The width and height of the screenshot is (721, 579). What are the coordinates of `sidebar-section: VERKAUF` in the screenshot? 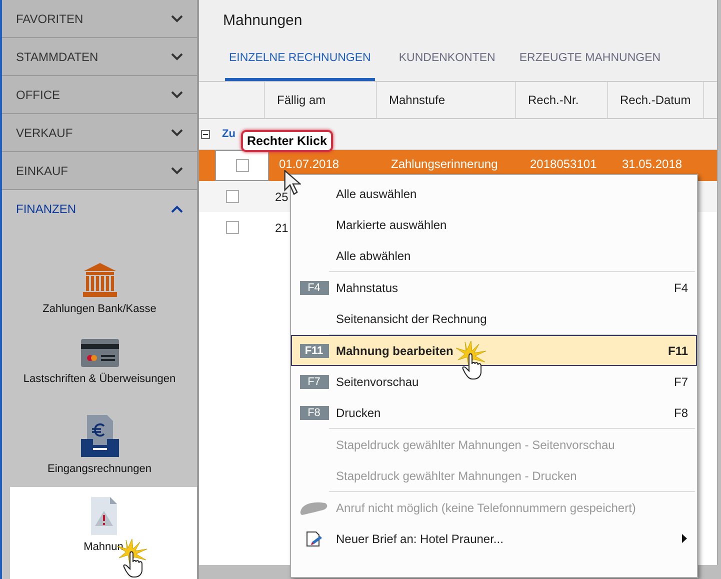 It's located at (99, 133).